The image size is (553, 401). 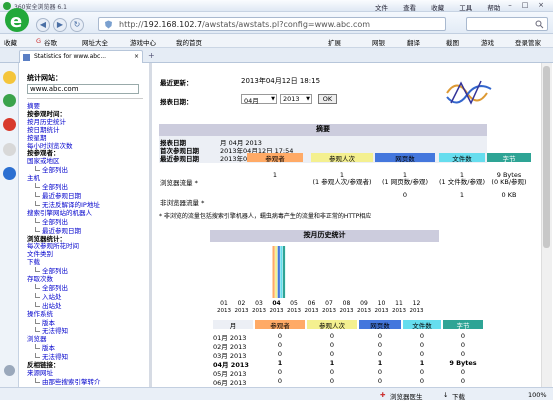 I want to click on favorites-star-icon, so click(x=9, y=77).